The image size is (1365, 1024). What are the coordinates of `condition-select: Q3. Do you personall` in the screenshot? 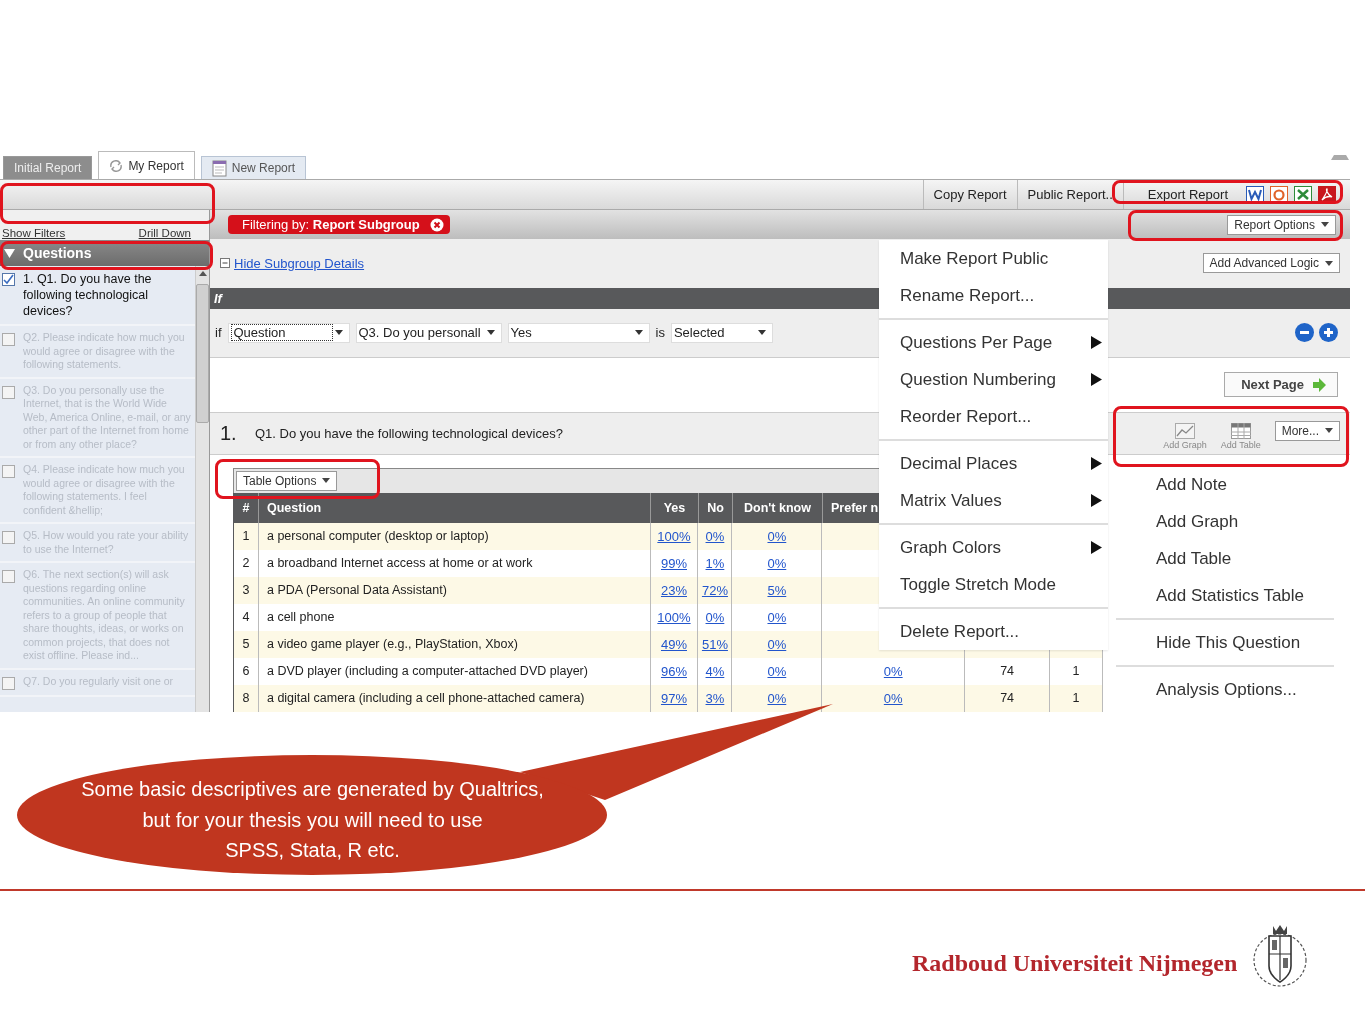 It's located at (428, 332).